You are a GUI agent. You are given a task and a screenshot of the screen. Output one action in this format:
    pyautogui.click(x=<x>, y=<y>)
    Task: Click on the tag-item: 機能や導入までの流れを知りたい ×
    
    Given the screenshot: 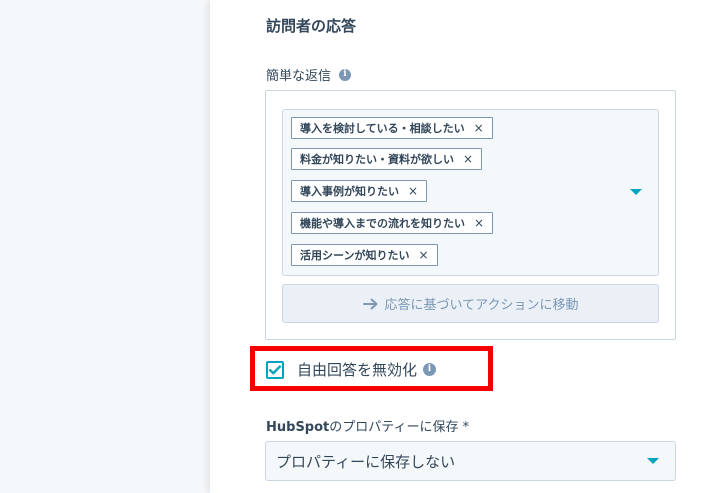 What is the action you would take?
    pyautogui.click(x=392, y=223)
    